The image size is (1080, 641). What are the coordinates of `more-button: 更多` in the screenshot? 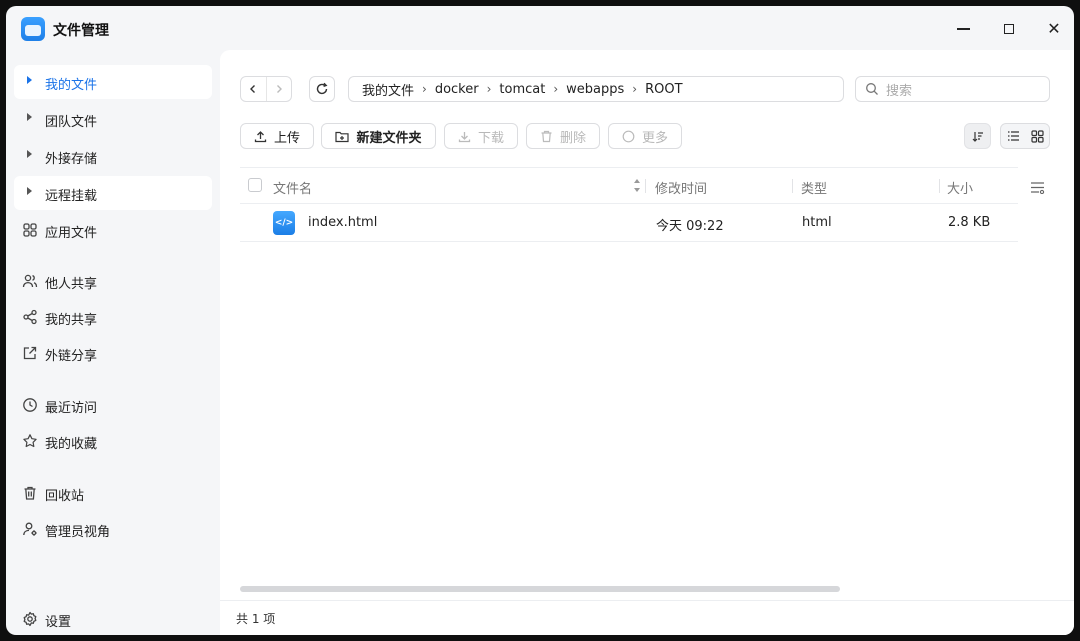 It's located at (645, 136).